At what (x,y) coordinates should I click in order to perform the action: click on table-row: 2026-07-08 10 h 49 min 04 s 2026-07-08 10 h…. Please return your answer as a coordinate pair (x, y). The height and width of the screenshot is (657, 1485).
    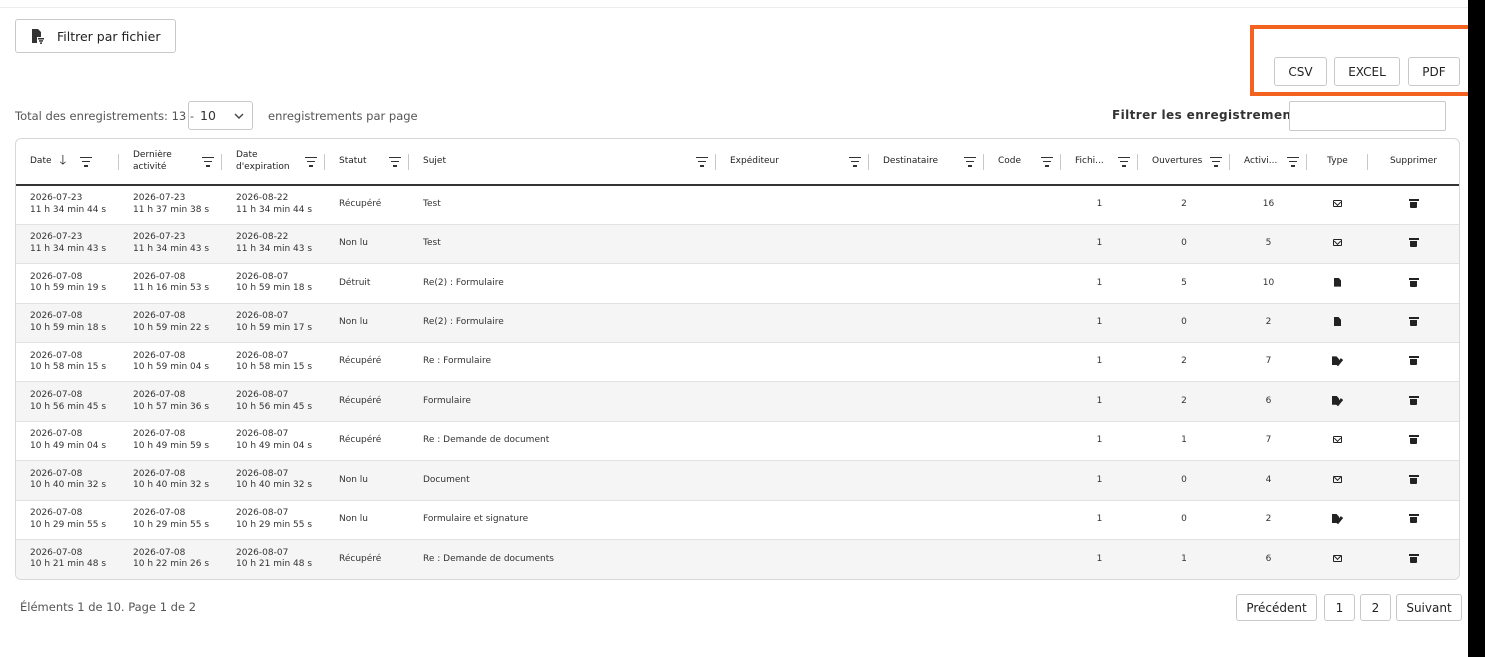
    Looking at the image, I should click on (737, 441).